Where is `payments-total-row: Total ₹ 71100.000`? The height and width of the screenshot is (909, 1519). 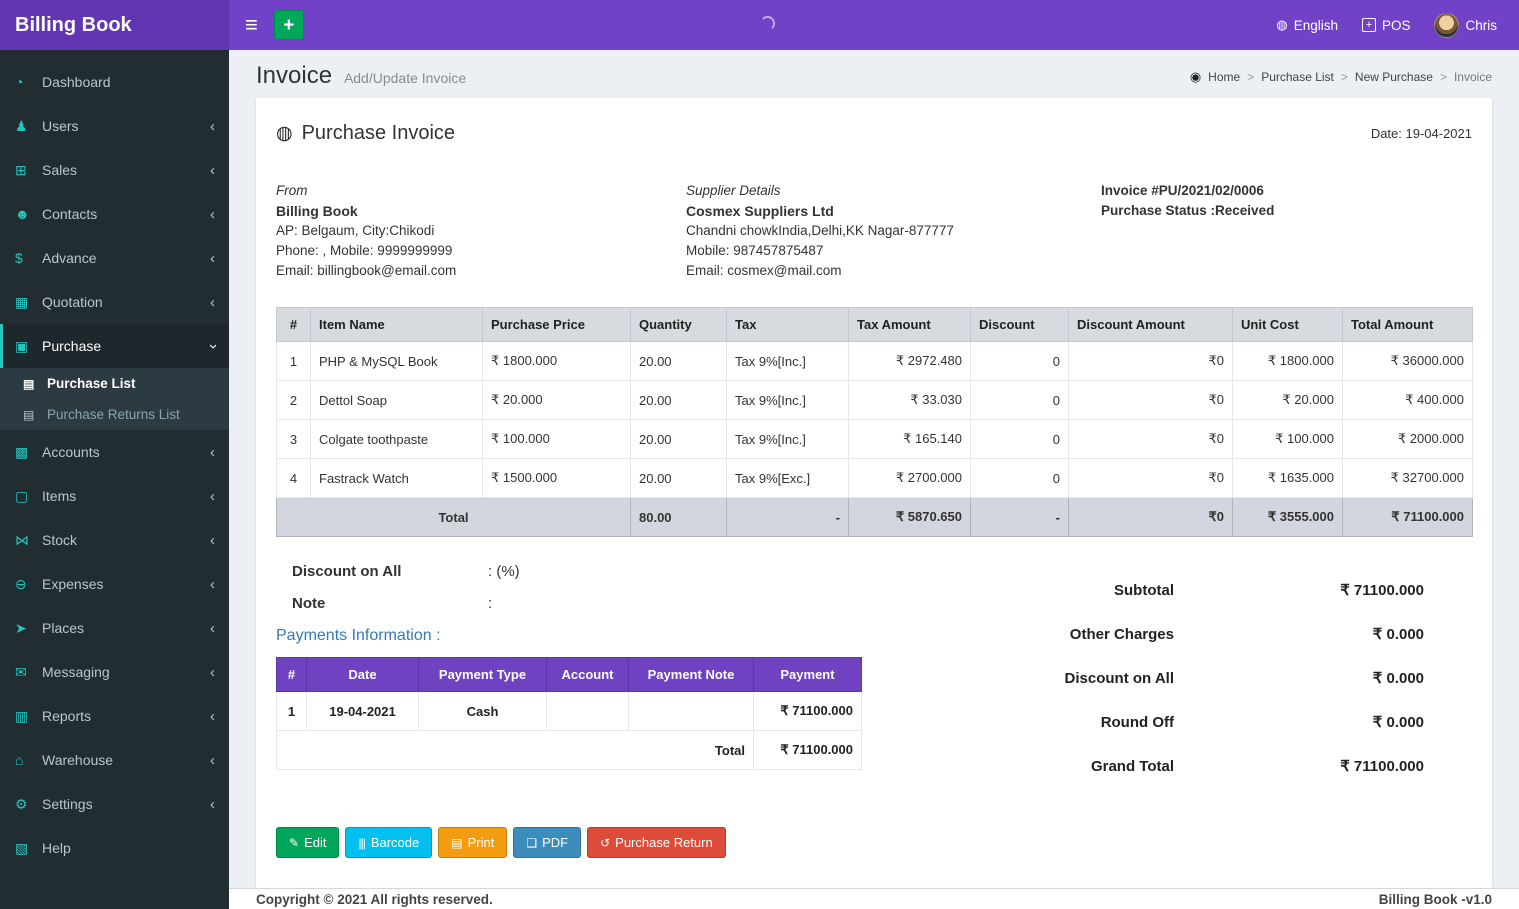
payments-total-row: Total ₹ 71100.000 is located at coordinates (569, 750).